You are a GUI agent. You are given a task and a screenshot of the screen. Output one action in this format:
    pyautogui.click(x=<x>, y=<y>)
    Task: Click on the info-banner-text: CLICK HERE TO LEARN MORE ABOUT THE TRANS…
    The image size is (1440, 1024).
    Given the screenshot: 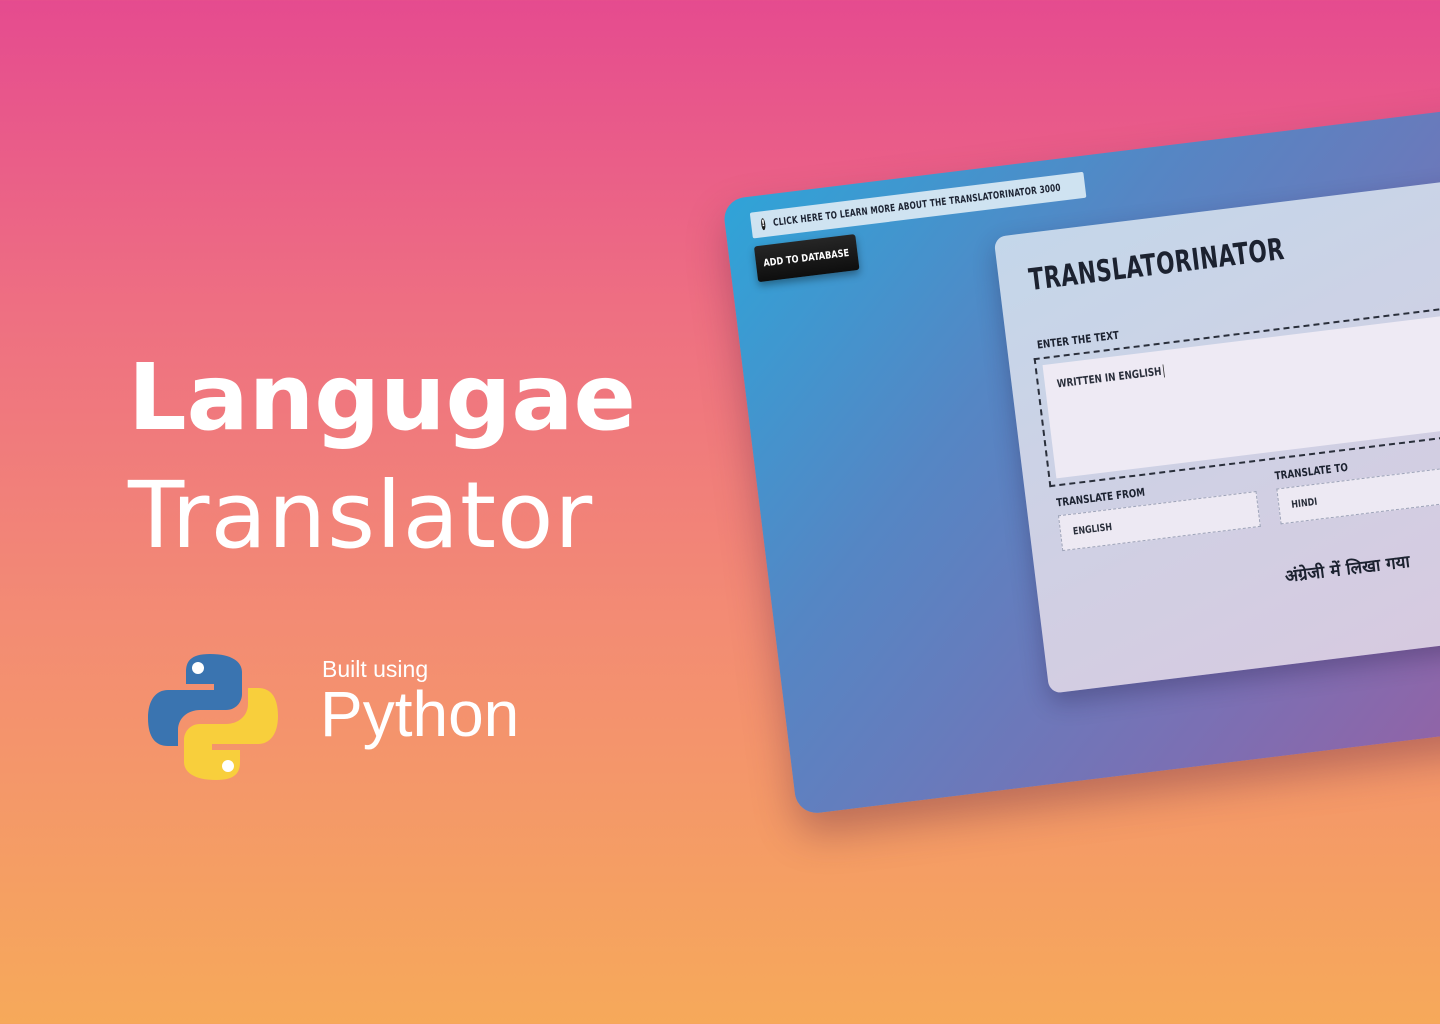 What is the action you would take?
    pyautogui.click(x=917, y=205)
    